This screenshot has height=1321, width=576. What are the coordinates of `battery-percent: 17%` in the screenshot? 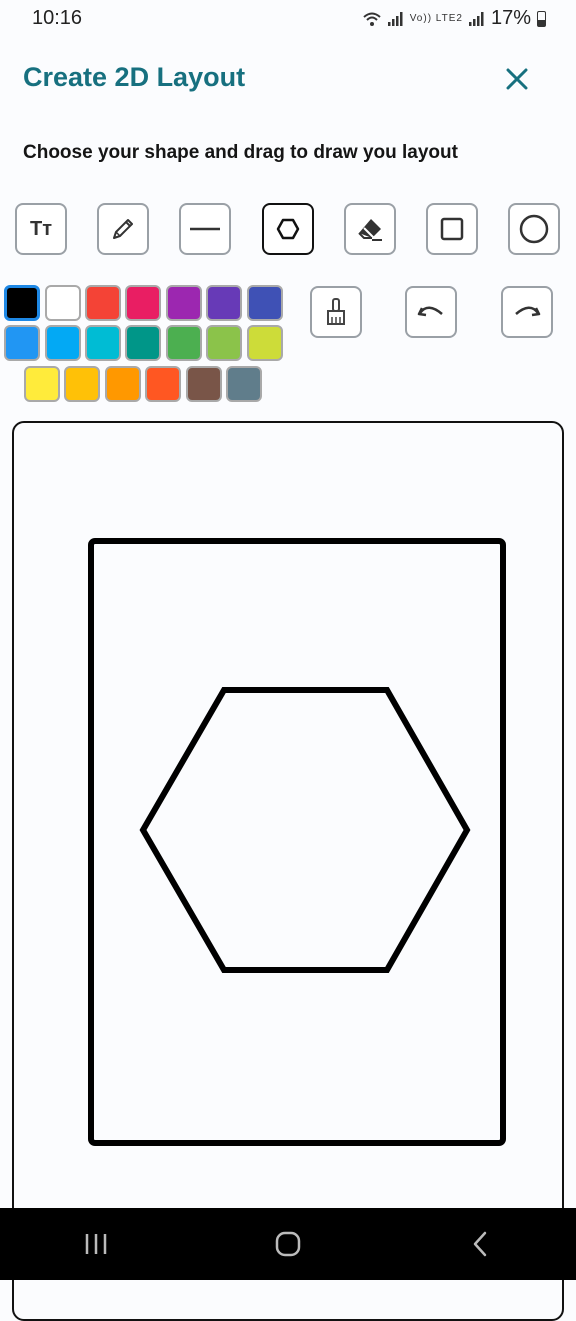 It's located at (510, 18).